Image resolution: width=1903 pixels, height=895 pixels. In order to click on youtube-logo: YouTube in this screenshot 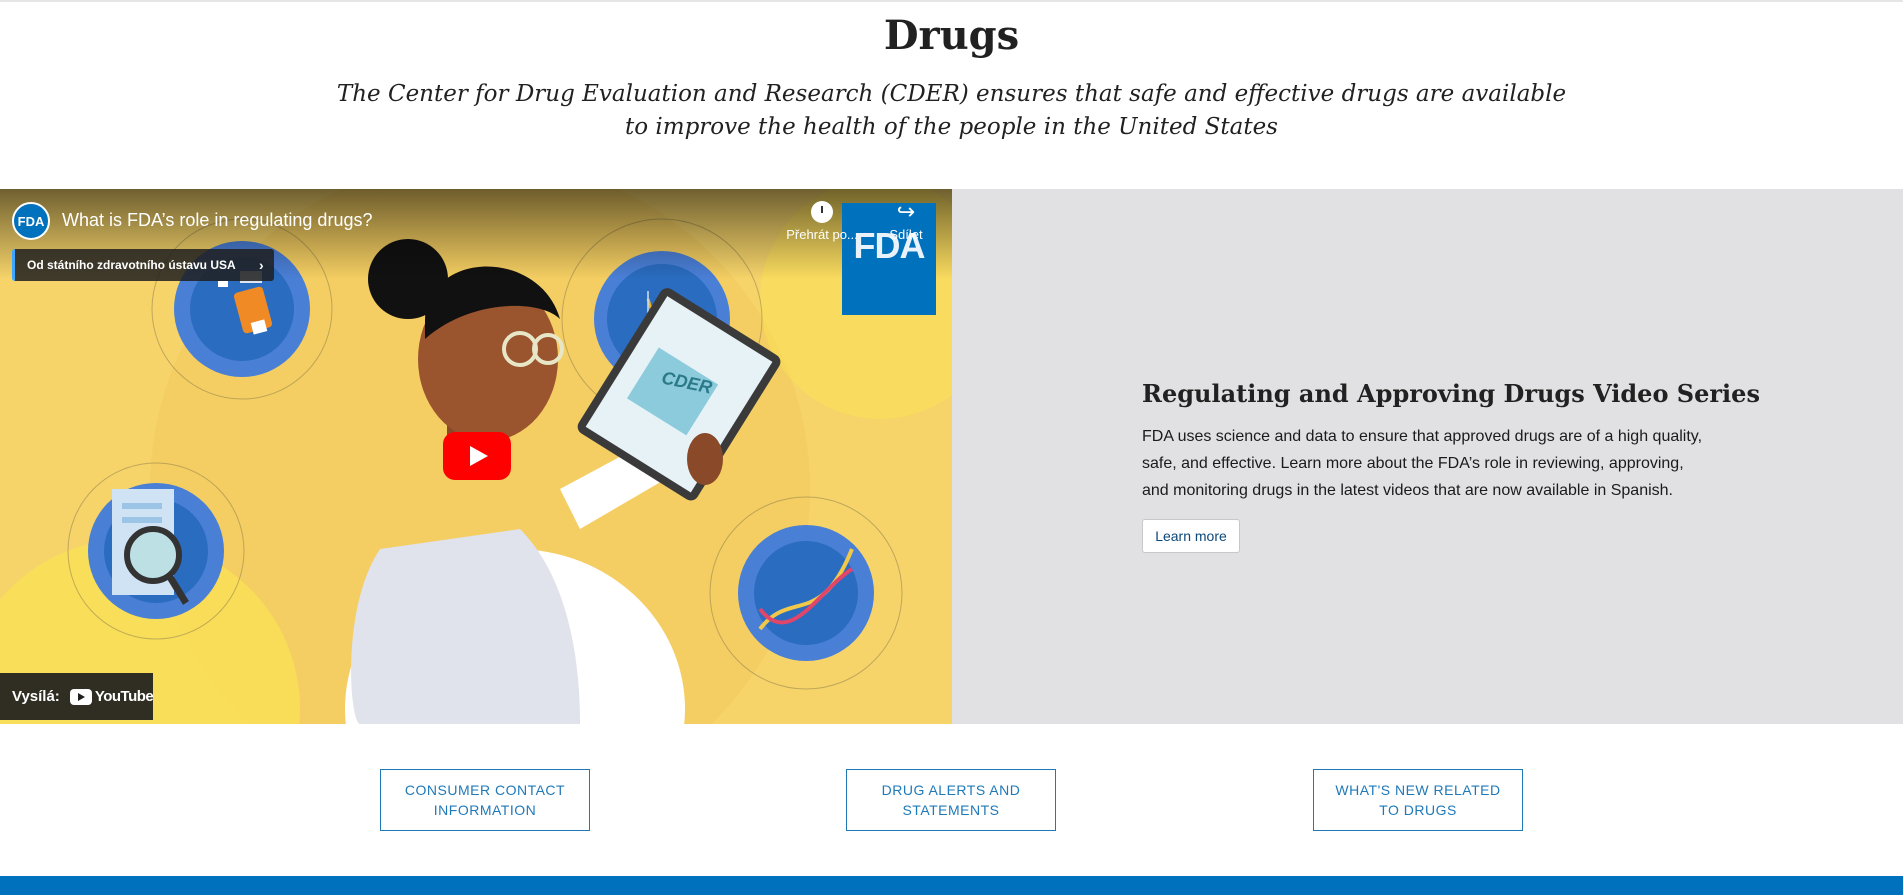, I will do `click(111, 696)`.